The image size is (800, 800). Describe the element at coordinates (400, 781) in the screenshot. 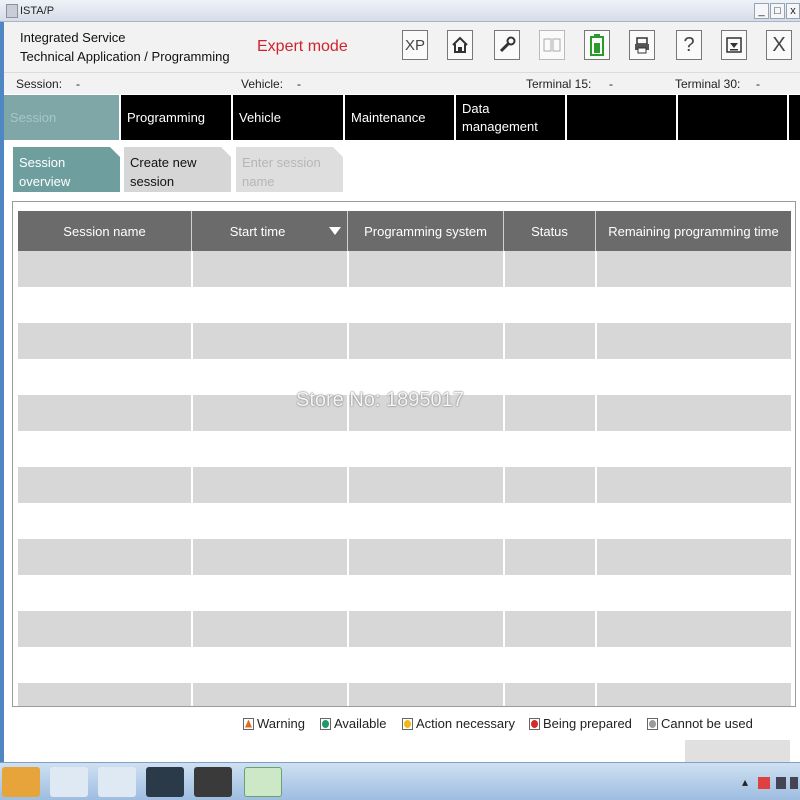

I see `os-taskbar: ▴` at that location.